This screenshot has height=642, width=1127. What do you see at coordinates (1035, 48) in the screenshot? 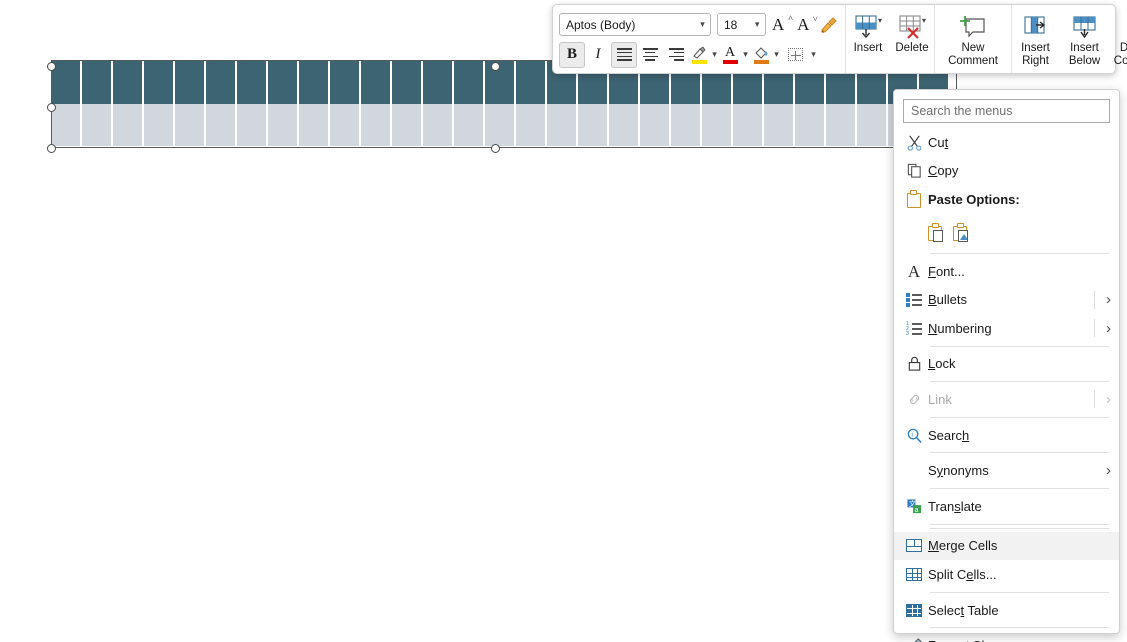
I see `insert-right-label-1: Insert` at bounding box center [1035, 48].